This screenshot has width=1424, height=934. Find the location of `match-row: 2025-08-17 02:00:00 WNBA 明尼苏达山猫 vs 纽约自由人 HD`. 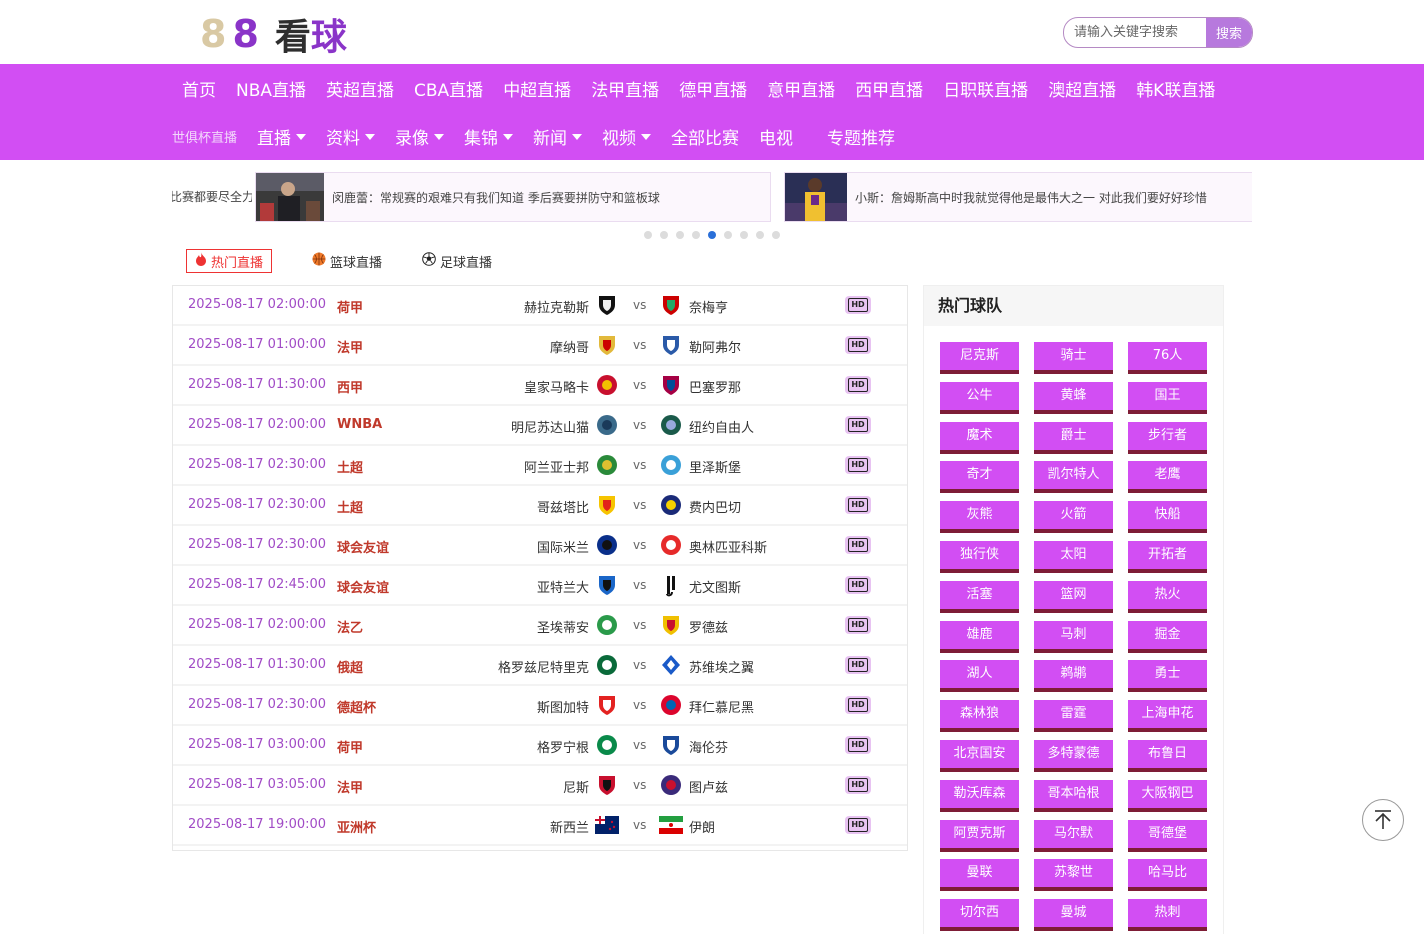

match-row: 2025-08-17 02:00:00 WNBA 明尼苏达山猫 vs 纽约自由人 HD is located at coordinates (540, 426).